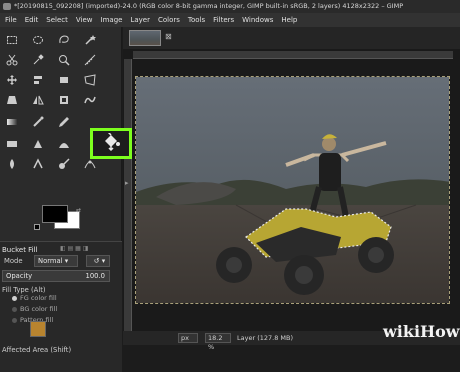 The height and width of the screenshot is (372, 460). What do you see at coordinates (218, 342) in the screenshot?
I see `zoom-select: 18.2 %` at bounding box center [218, 342].